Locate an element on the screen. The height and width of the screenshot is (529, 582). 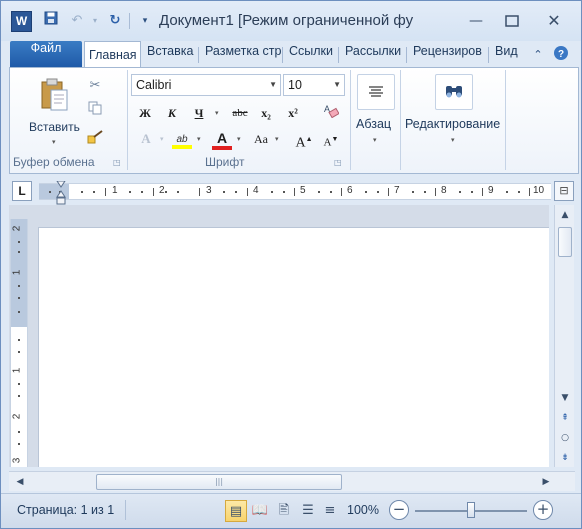
editing-dropdown-icon: ▾ is located at coordinates (453, 140).